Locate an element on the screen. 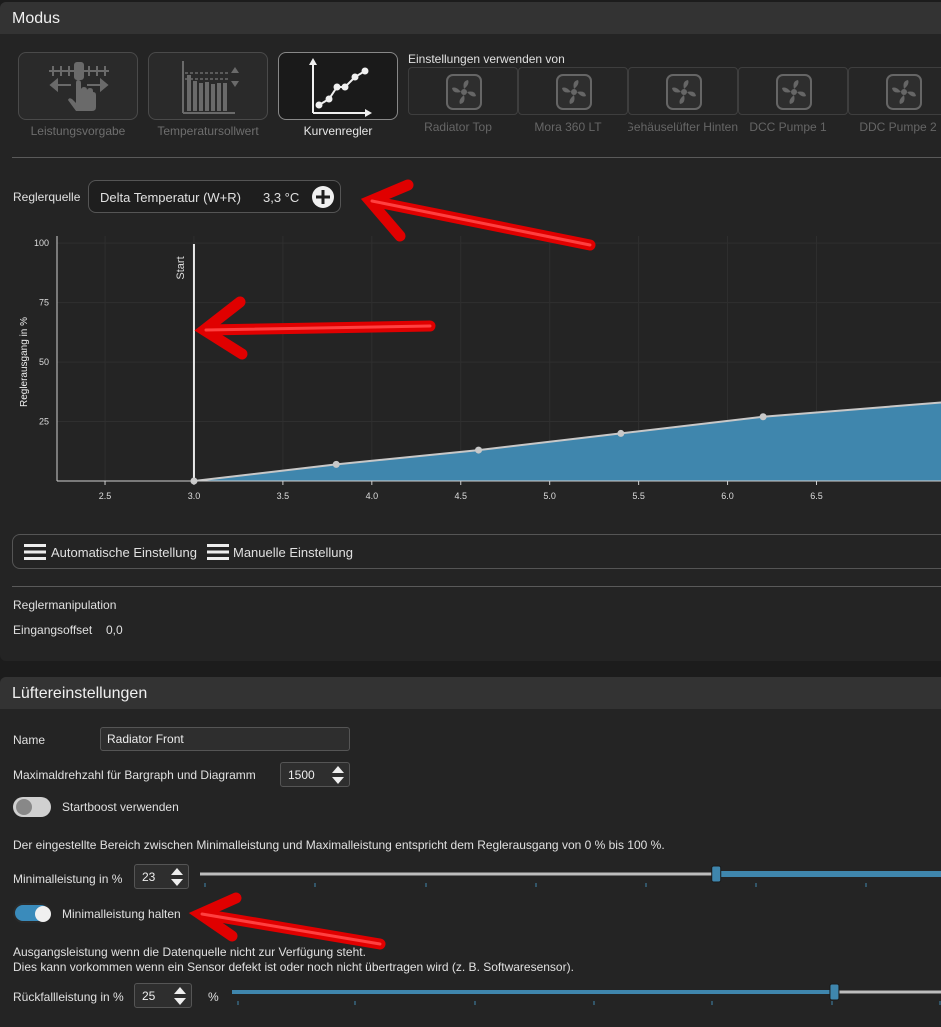 The width and height of the screenshot is (941, 1027). mode-label-temperature-setpoint: Temperatursollwert is located at coordinates (208, 131).